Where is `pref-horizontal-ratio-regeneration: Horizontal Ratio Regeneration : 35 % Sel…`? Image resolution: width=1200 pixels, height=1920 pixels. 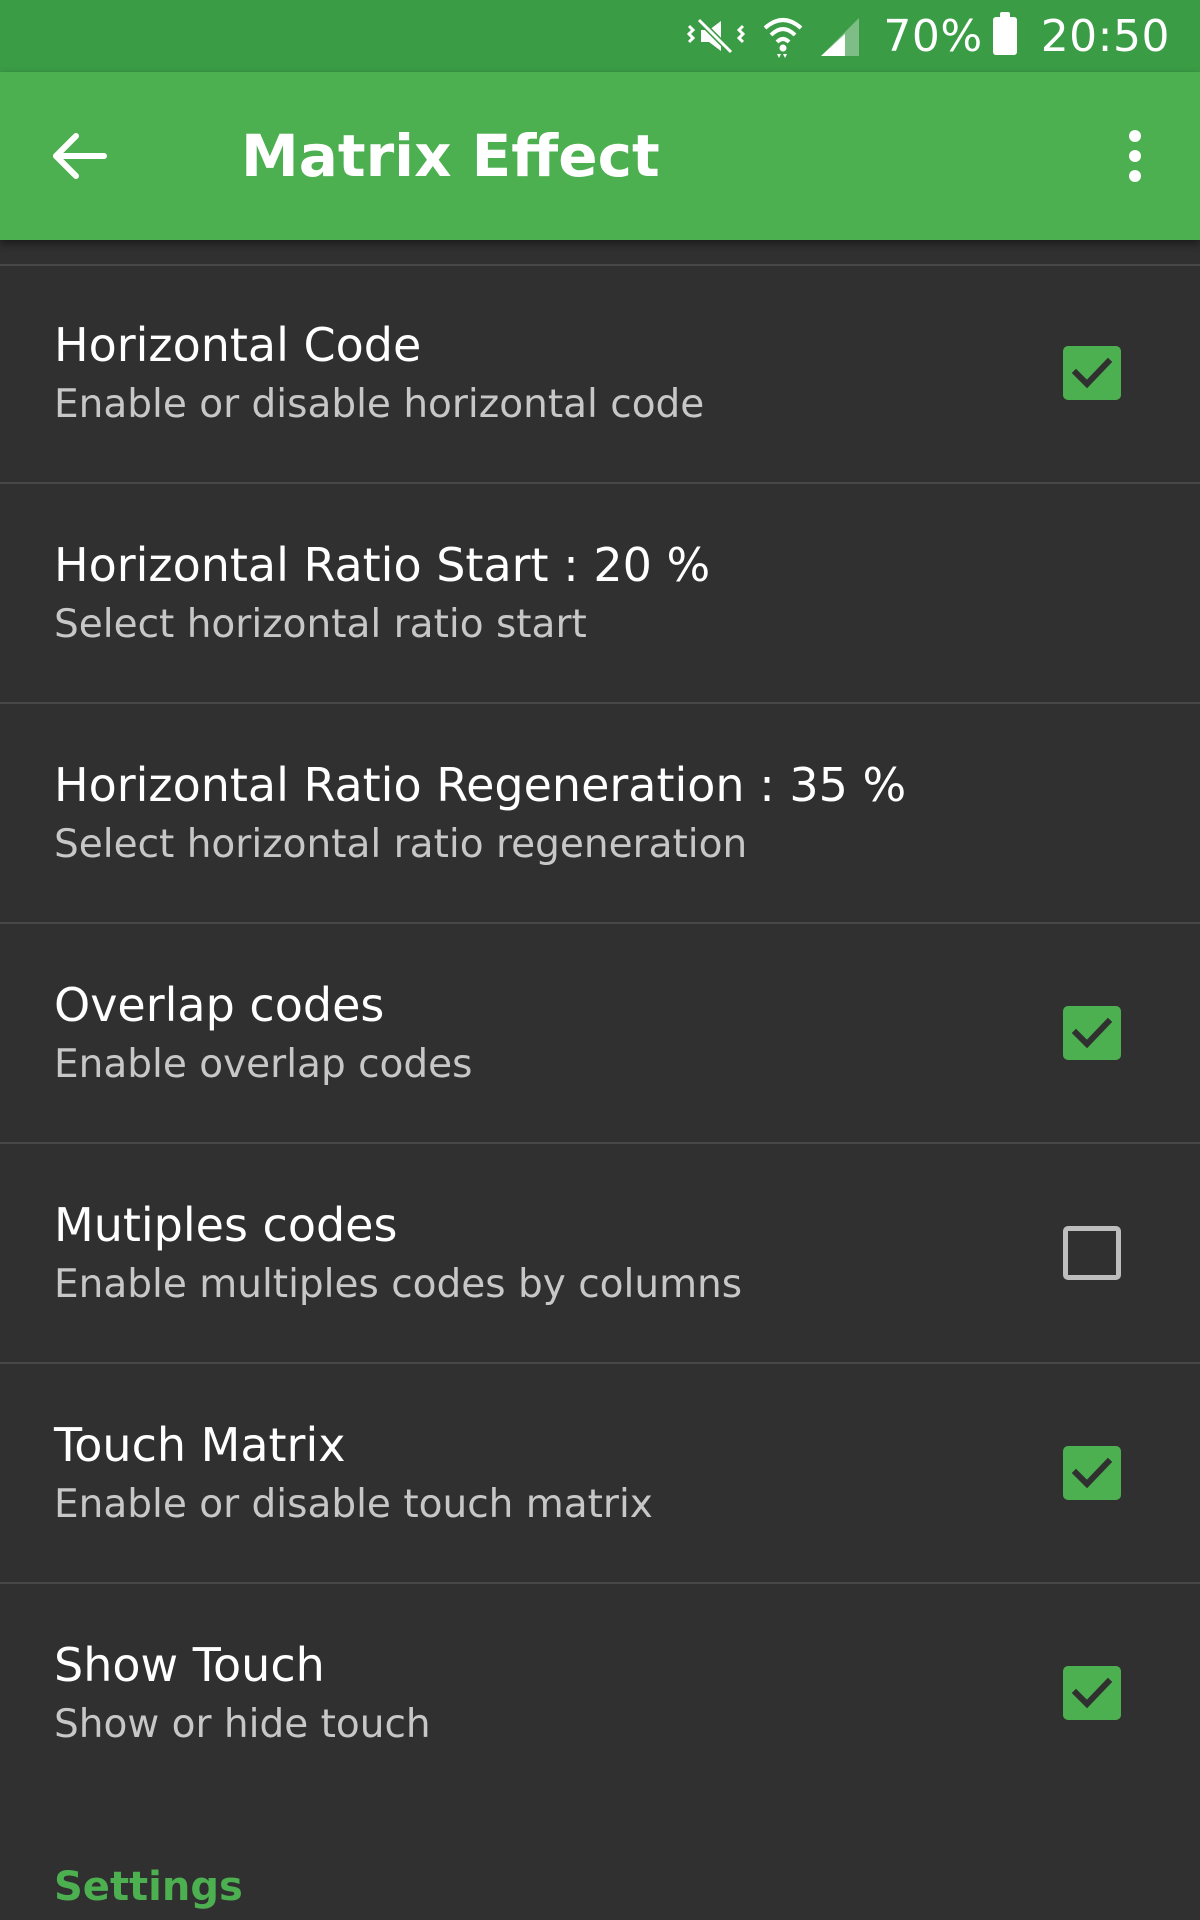
pref-horizontal-ratio-regeneration: Horizontal Ratio Regeneration : 35 % Sel… is located at coordinates (600, 814).